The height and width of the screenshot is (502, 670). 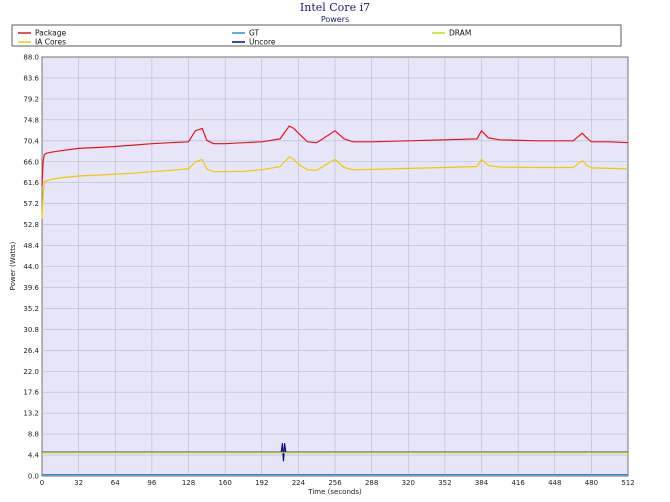 I want to click on x-tick-label: 448, so click(x=554, y=483).